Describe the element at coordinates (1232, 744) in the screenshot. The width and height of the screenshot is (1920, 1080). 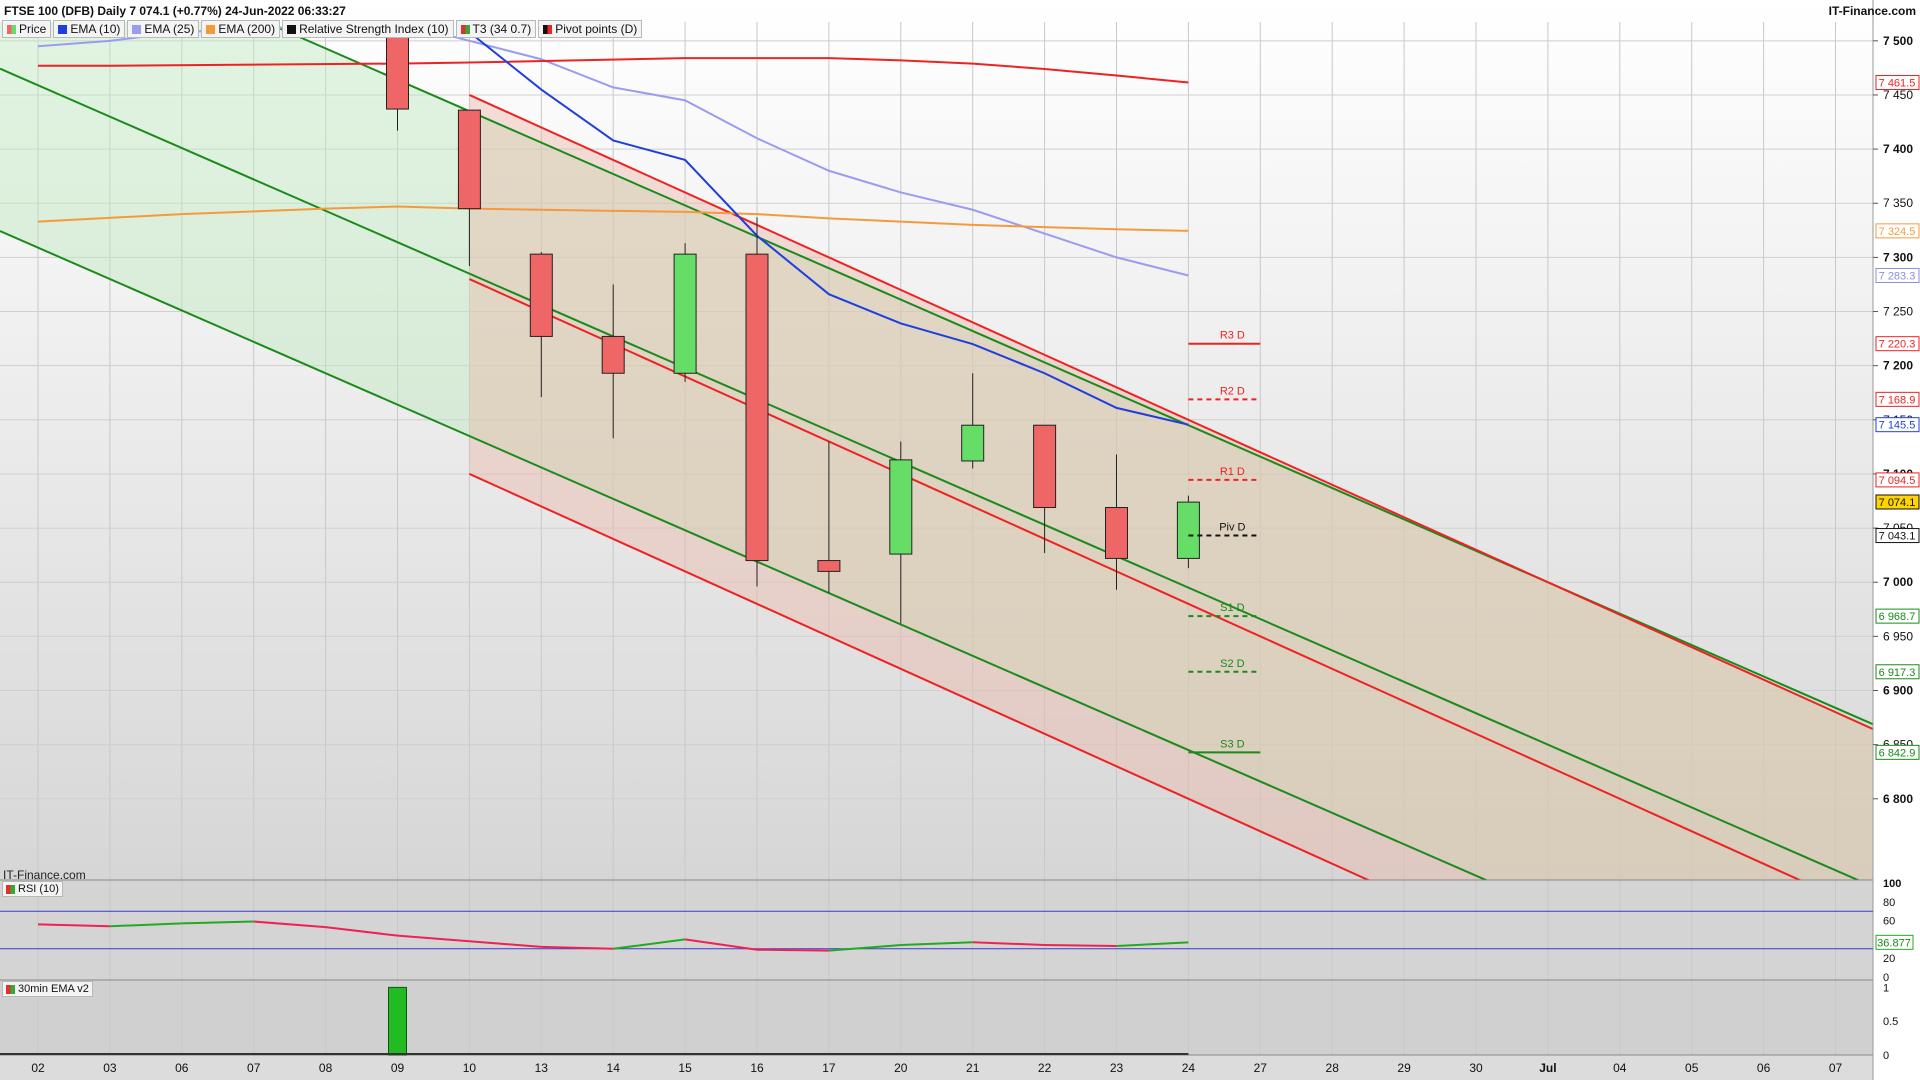
I see `pivot-label: S3 D` at that location.